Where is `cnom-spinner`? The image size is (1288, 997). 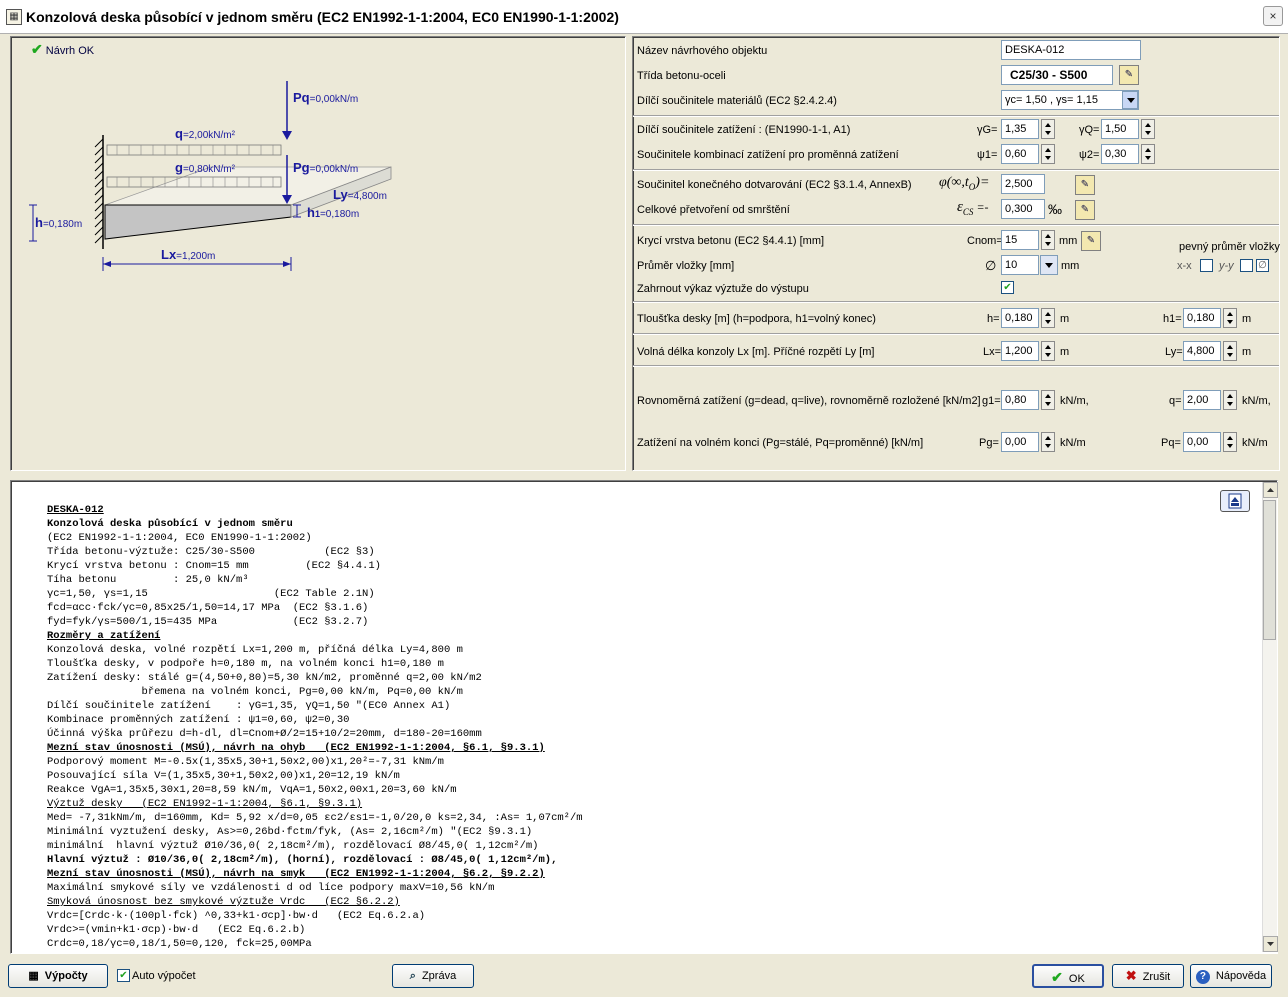
cnom-spinner is located at coordinates (1048, 240).